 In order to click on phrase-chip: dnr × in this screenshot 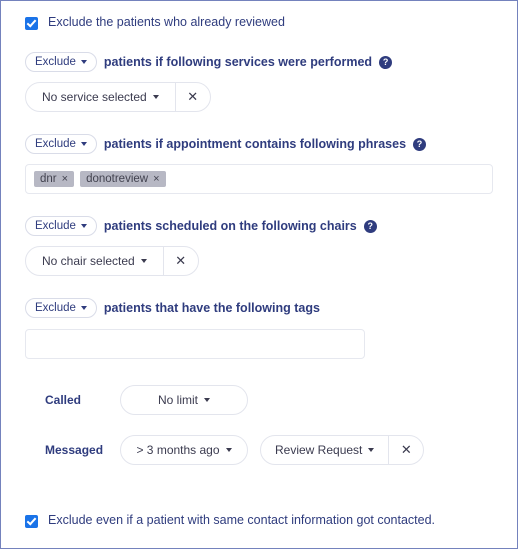, I will do `click(54, 179)`.